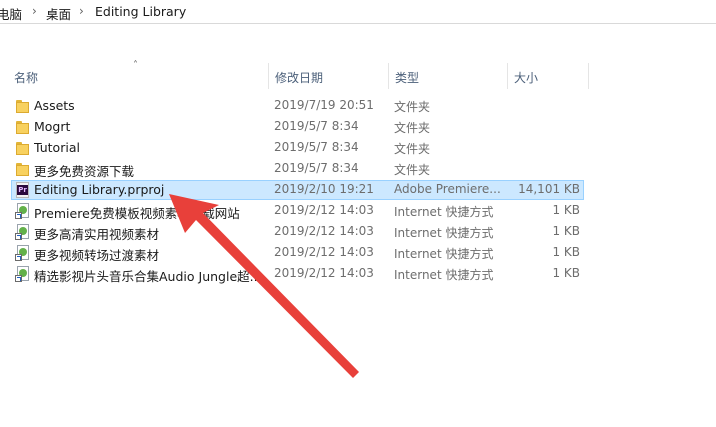 The width and height of the screenshot is (716, 427). Describe the element at coordinates (324, 105) in the screenshot. I see `file-date: 2019/7/19 20:51` at that location.